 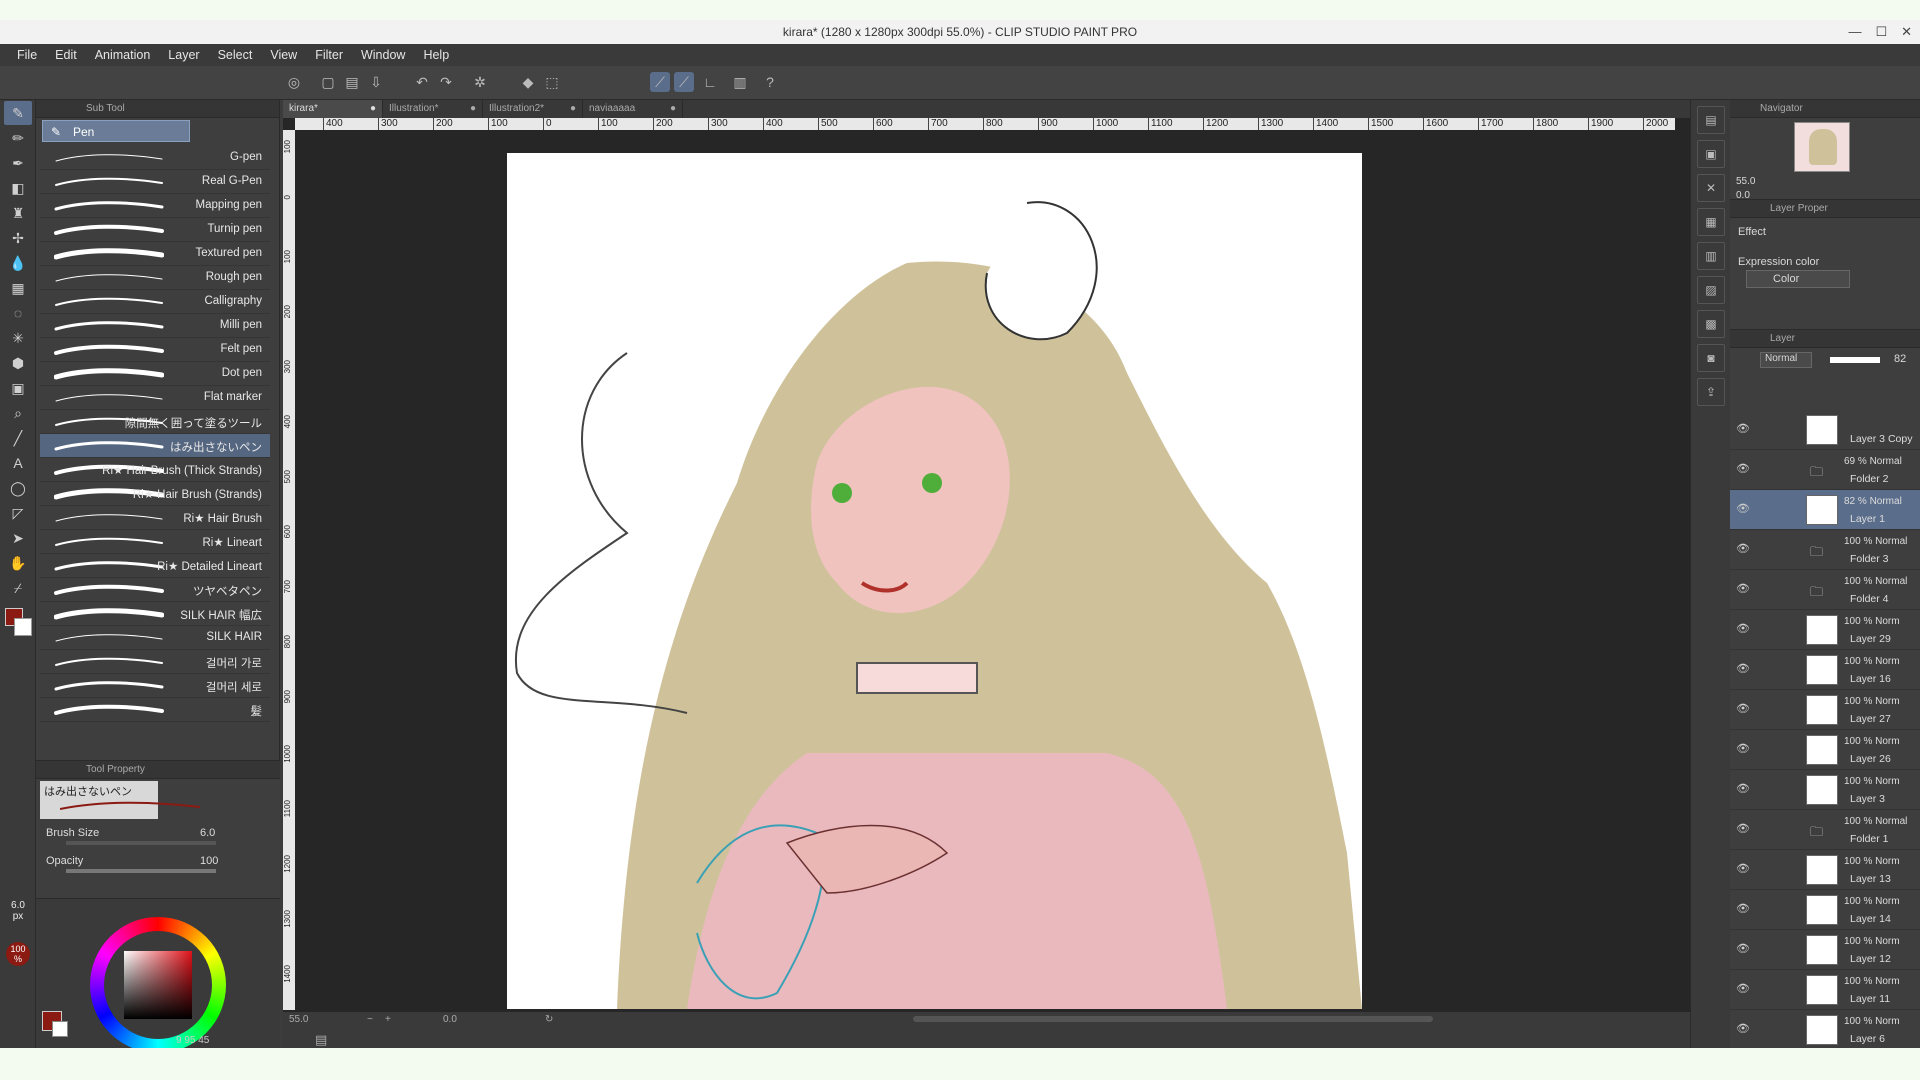 What do you see at coordinates (155, 398) in the screenshot?
I see `brush-item: Flat marker` at bounding box center [155, 398].